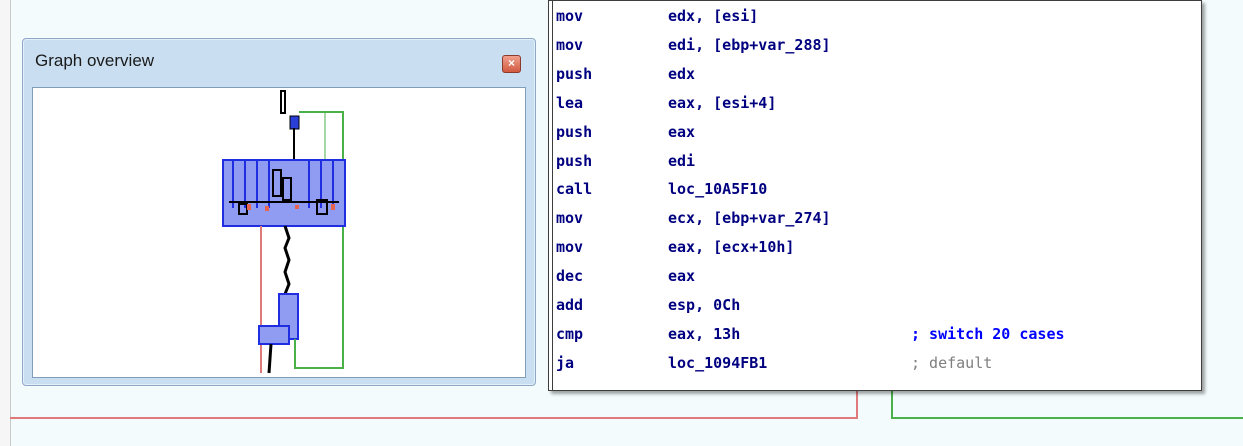 This screenshot has height=446, width=1243. What do you see at coordinates (717, 189) in the screenshot?
I see `operand: loc_10A5F10` at bounding box center [717, 189].